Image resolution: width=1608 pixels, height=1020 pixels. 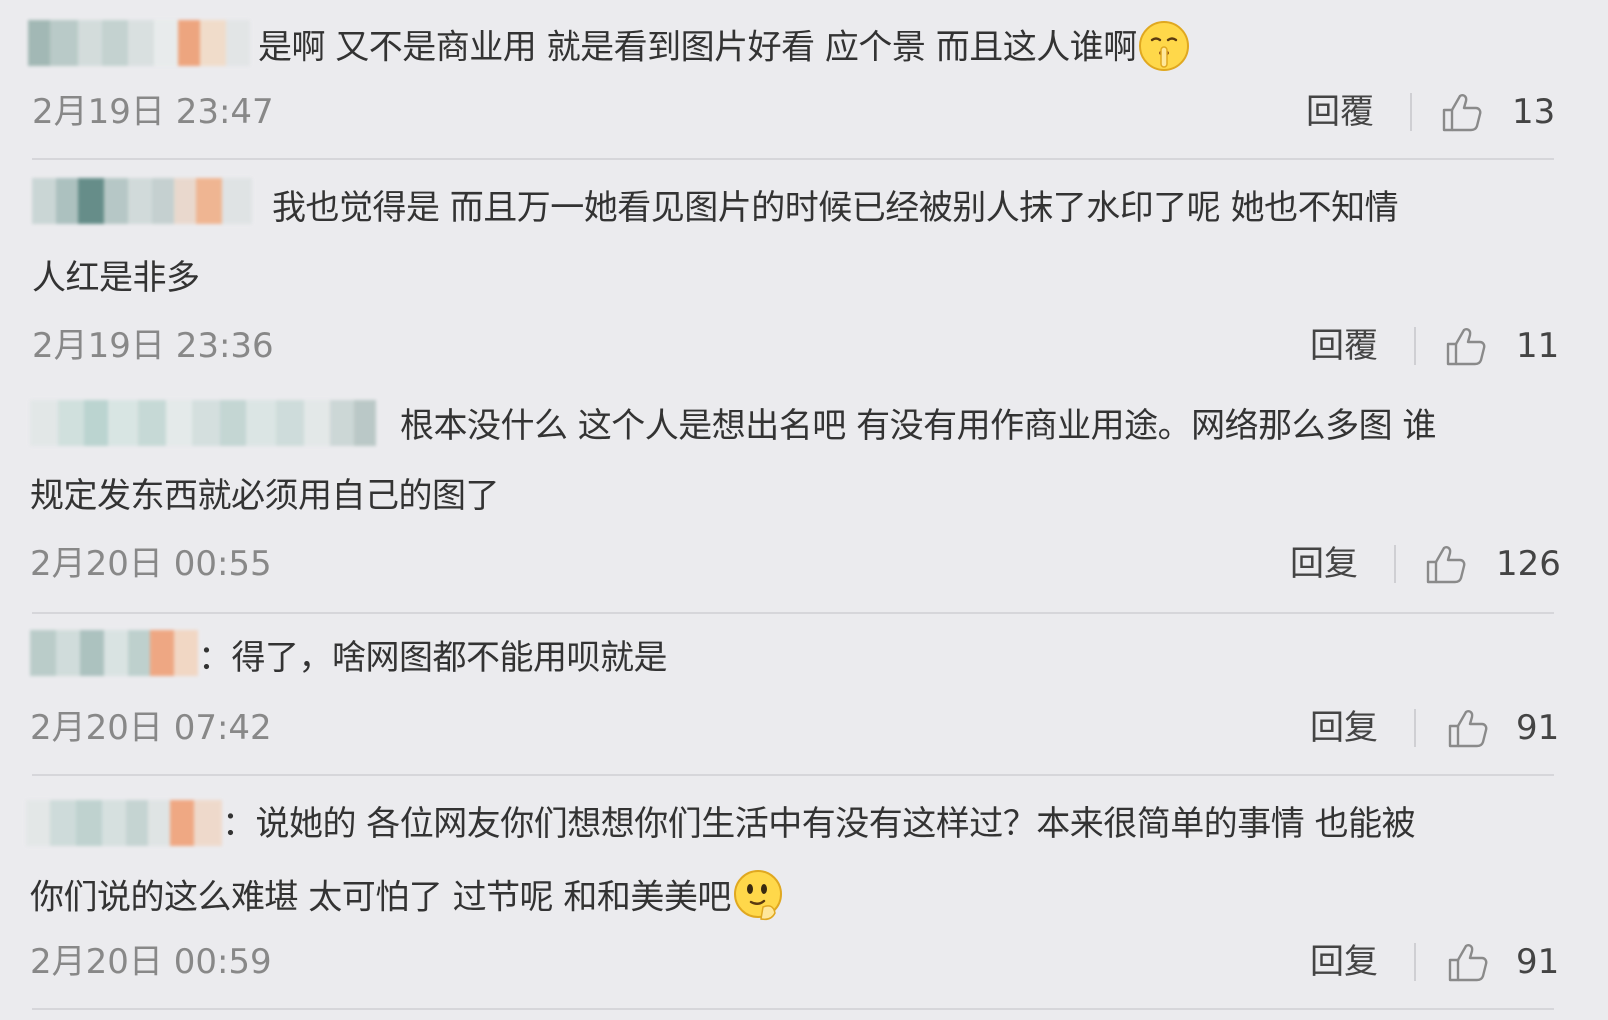 What do you see at coordinates (697, 47) in the screenshot?
I see `comment-text-line: 是啊 又不是商业用 就是看到图片好看 应个景 而且这人谁啊` at bounding box center [697, 47].